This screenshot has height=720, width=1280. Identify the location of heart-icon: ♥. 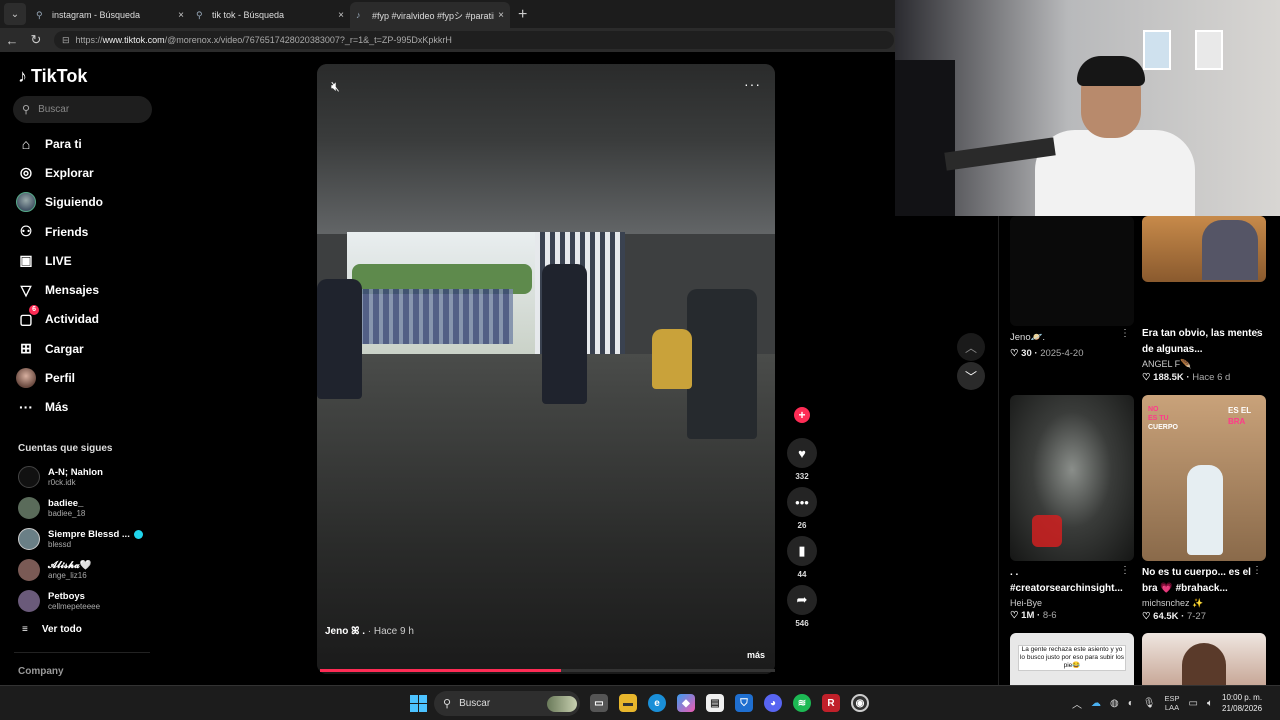
(802, 453).